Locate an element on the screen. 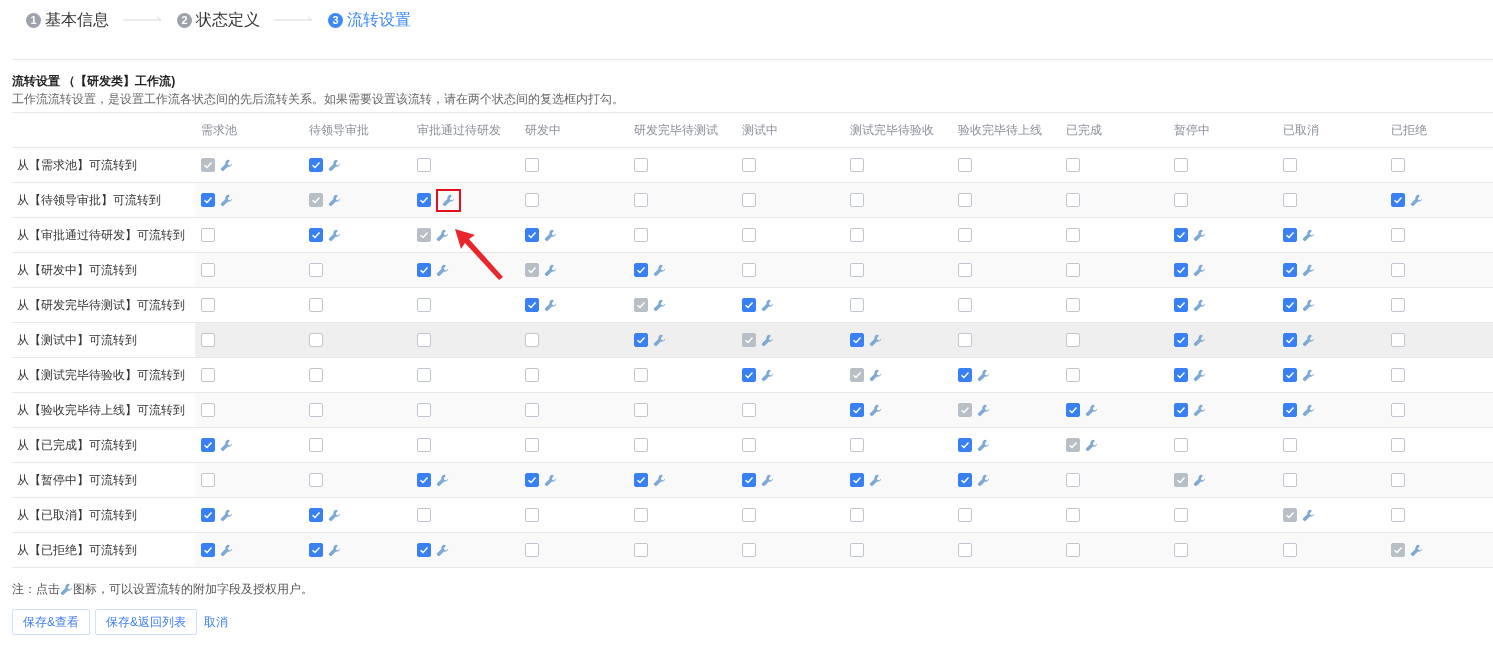  action-button: 保存&返回列表 is located at coordinates (146, 622).